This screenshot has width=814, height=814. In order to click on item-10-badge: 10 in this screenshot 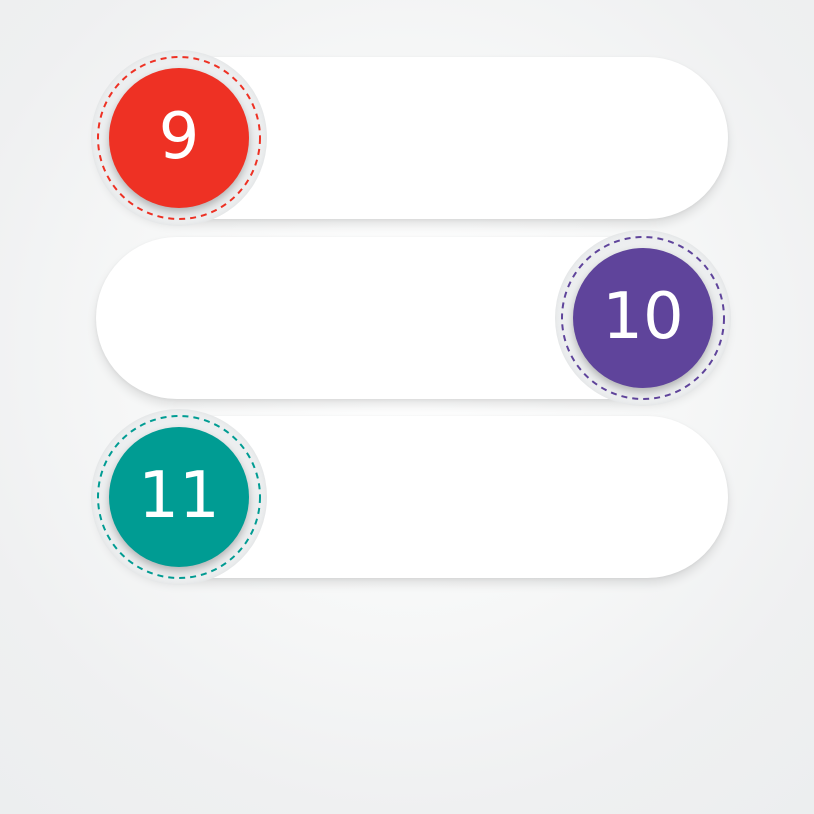, I will do `click(643, 318)`.